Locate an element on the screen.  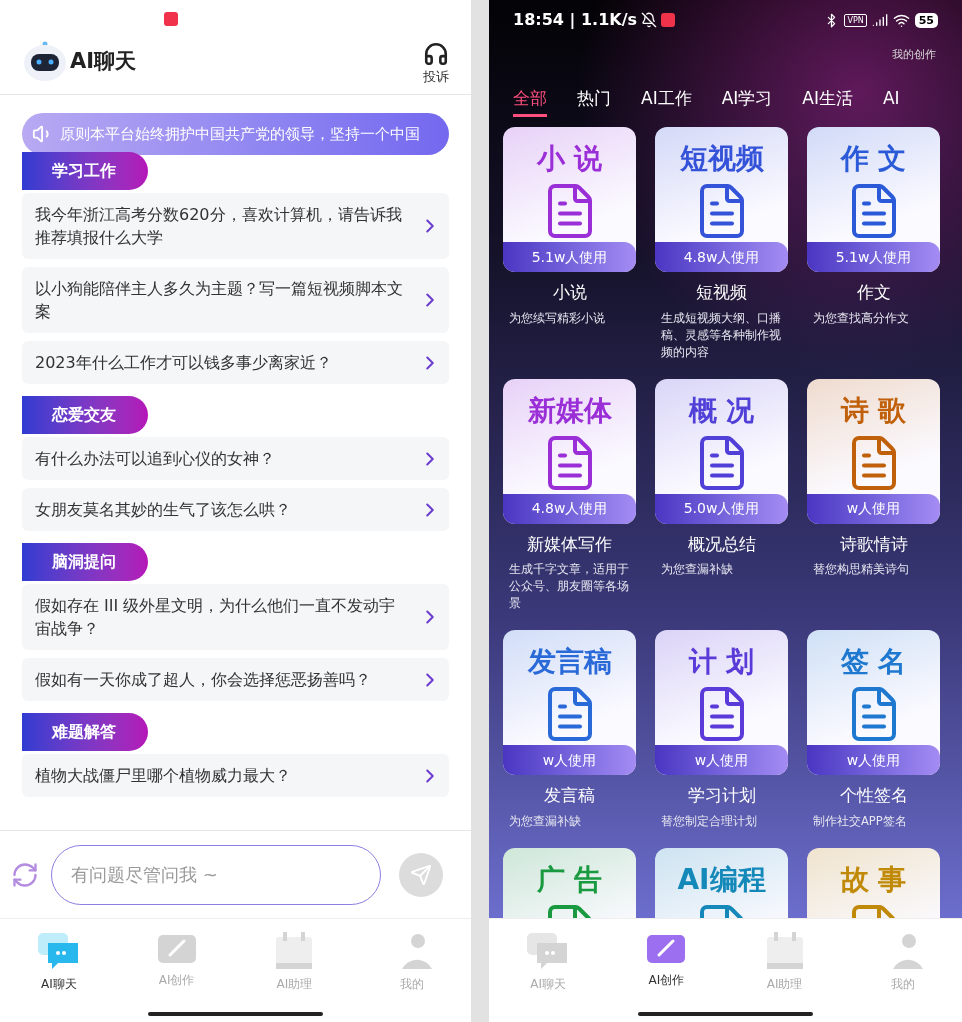
tile-name: 概况总结 is located at coordinates (721, 544).